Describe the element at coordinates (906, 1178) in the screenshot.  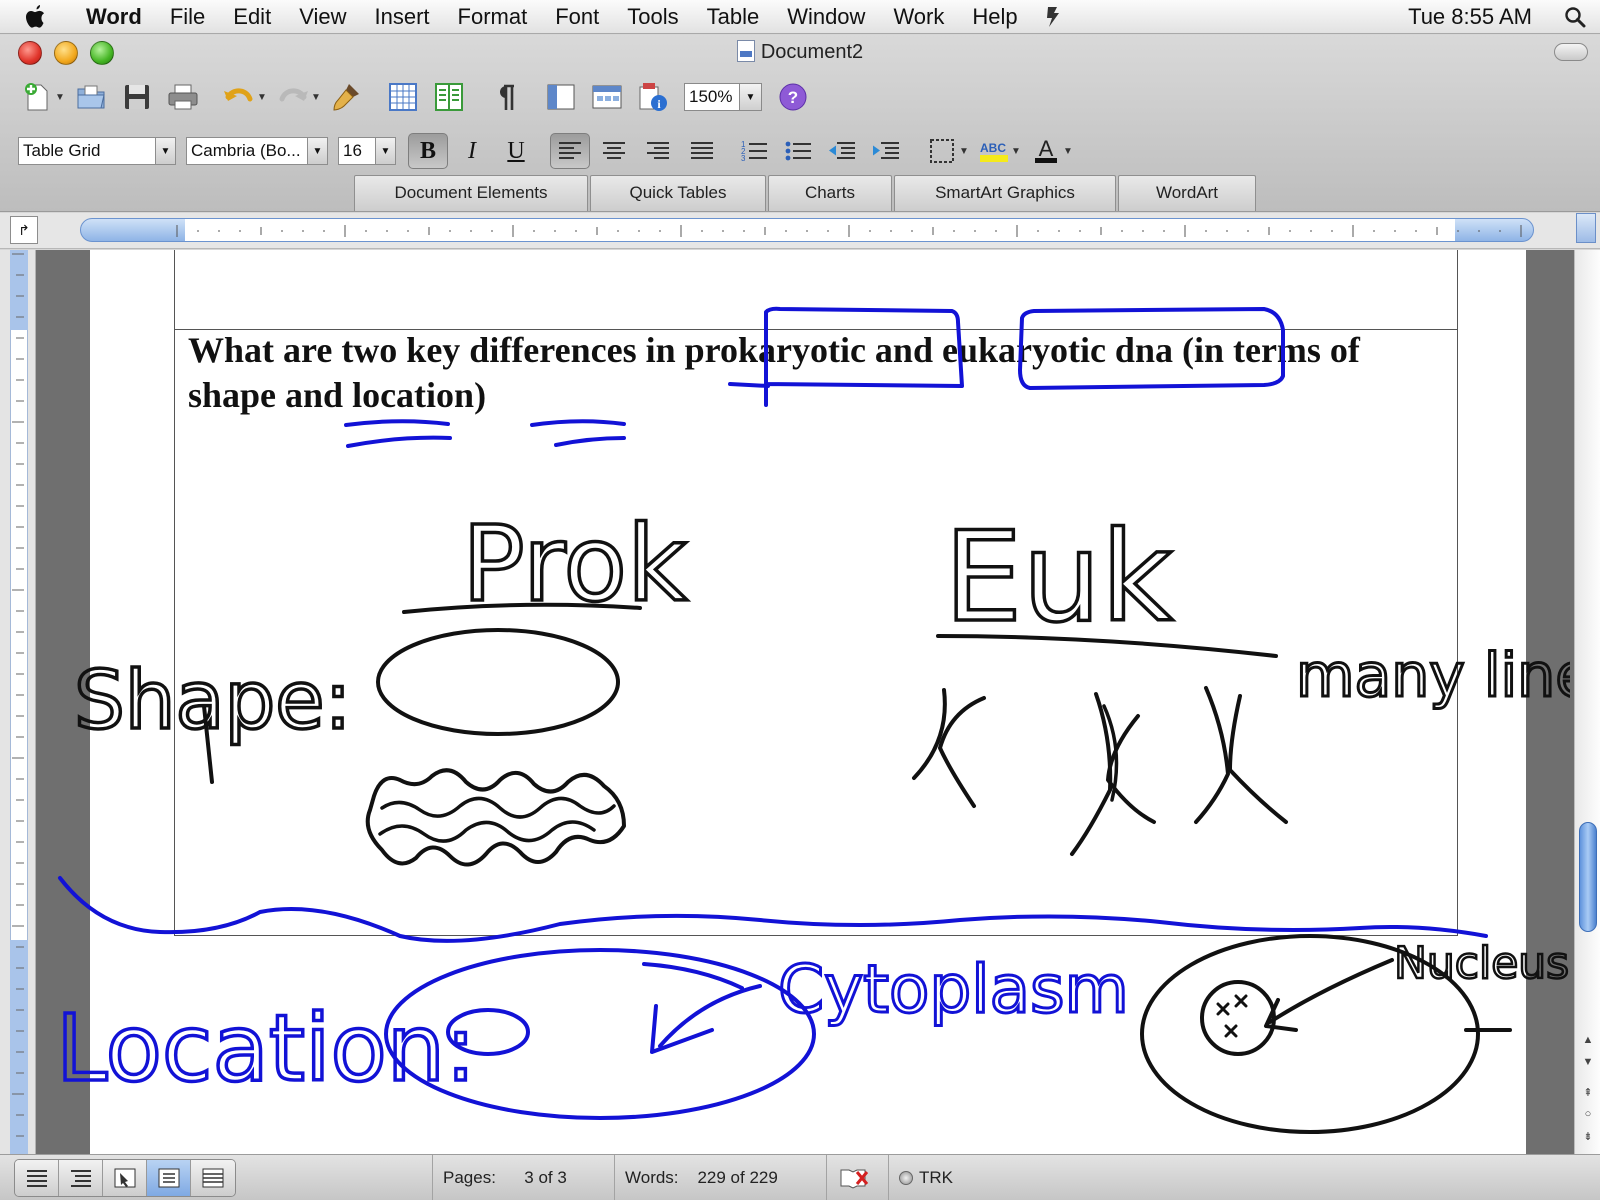
I see `track-changes-icon` at that location.